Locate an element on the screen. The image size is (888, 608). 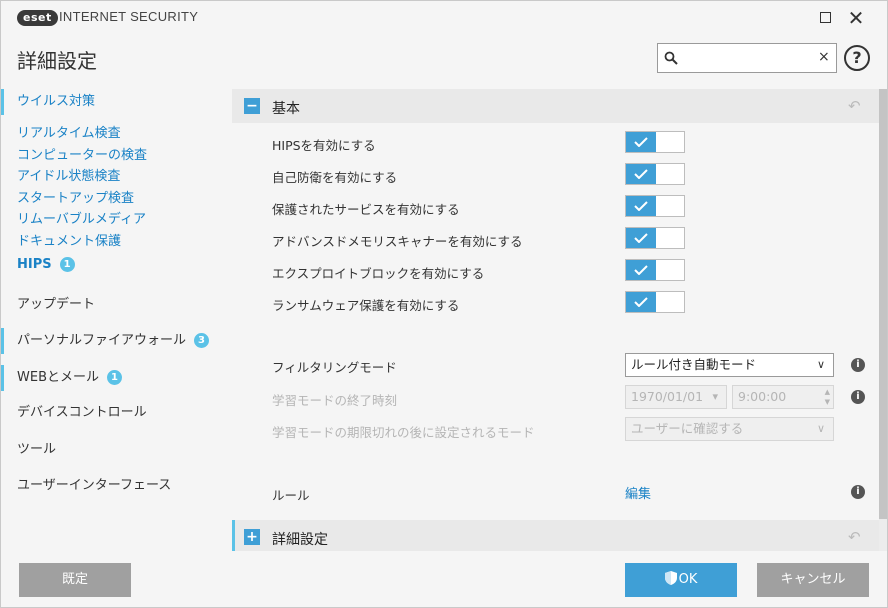
sidebar-subitem-startup-scan: スタートアップ検査 is located at coordinates (75, 199).